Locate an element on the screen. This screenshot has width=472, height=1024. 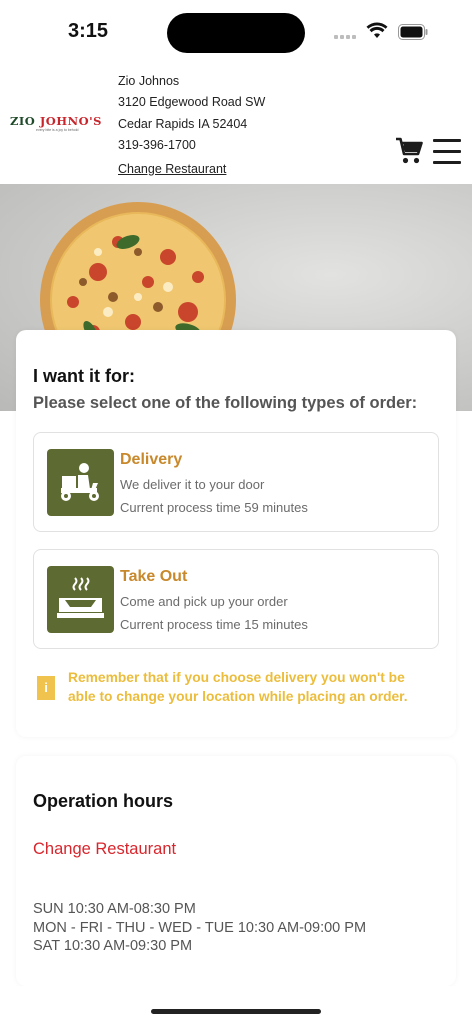
home-indicator is located at coordinates (236, 1011).